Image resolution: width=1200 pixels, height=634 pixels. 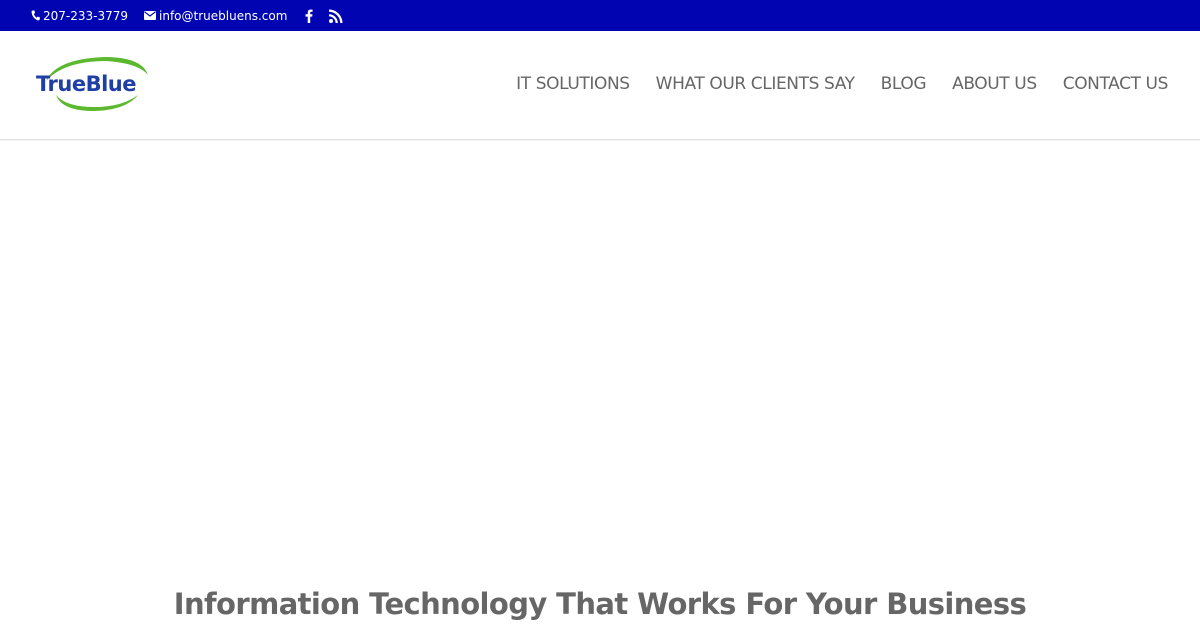 I want to click on phone-contact: 207-233-3779, so click(x=79, y=16).